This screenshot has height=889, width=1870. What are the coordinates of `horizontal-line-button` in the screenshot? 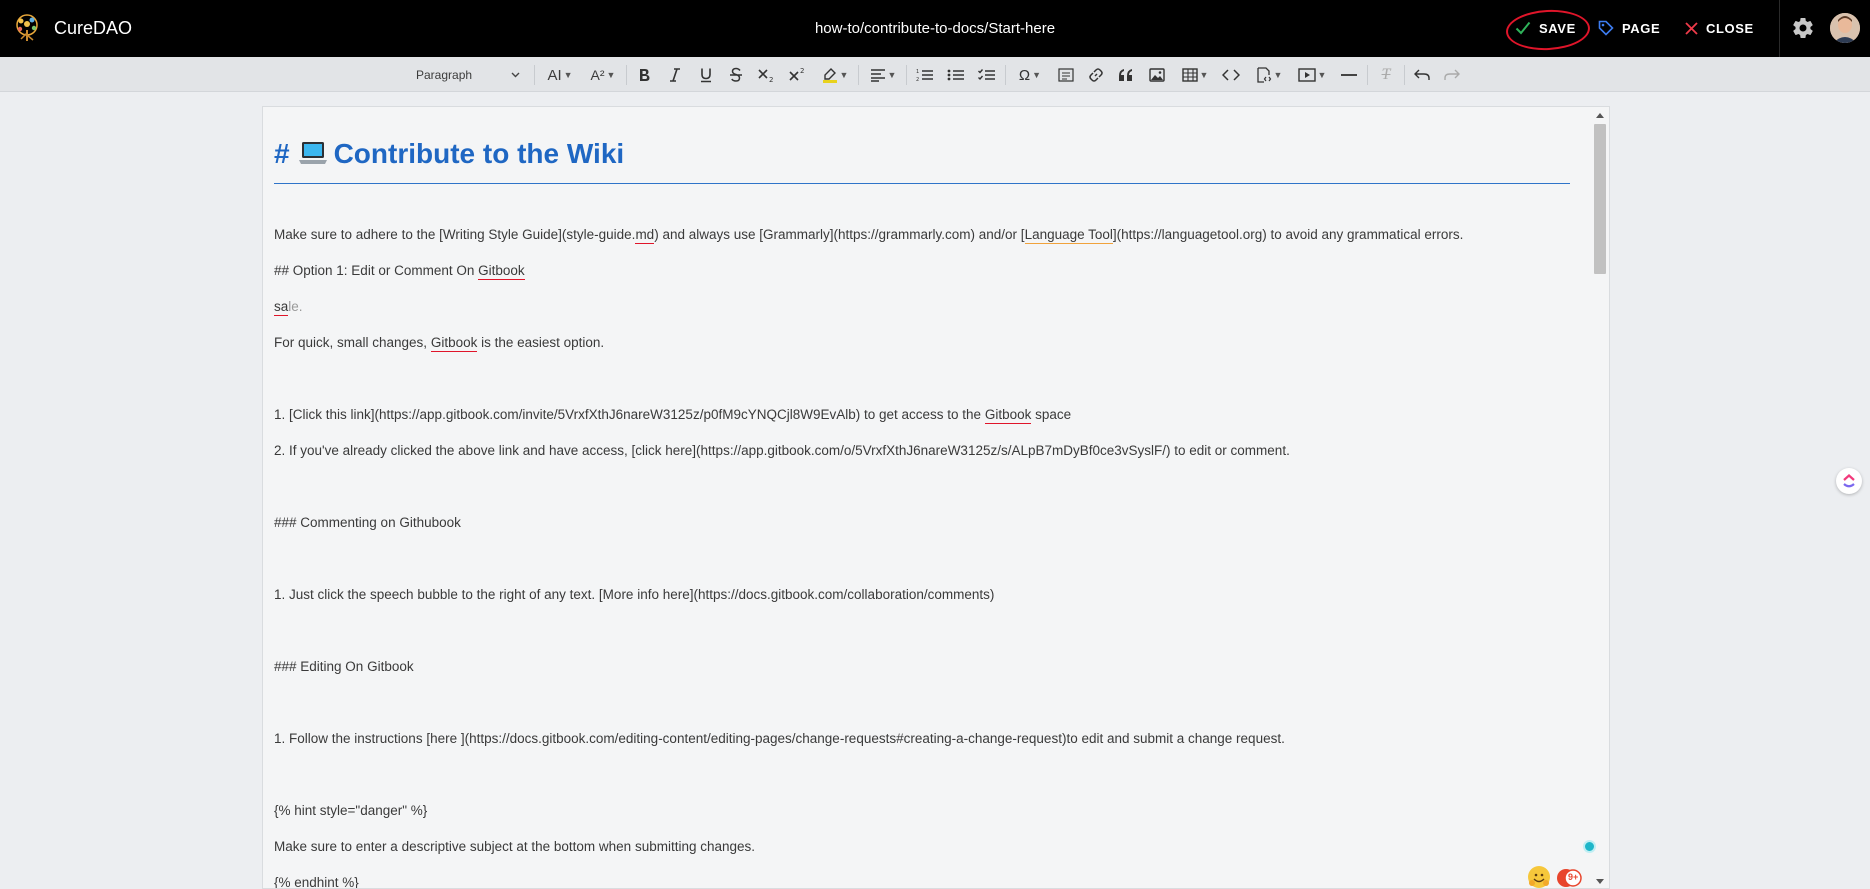 It's located at (1349, 75).